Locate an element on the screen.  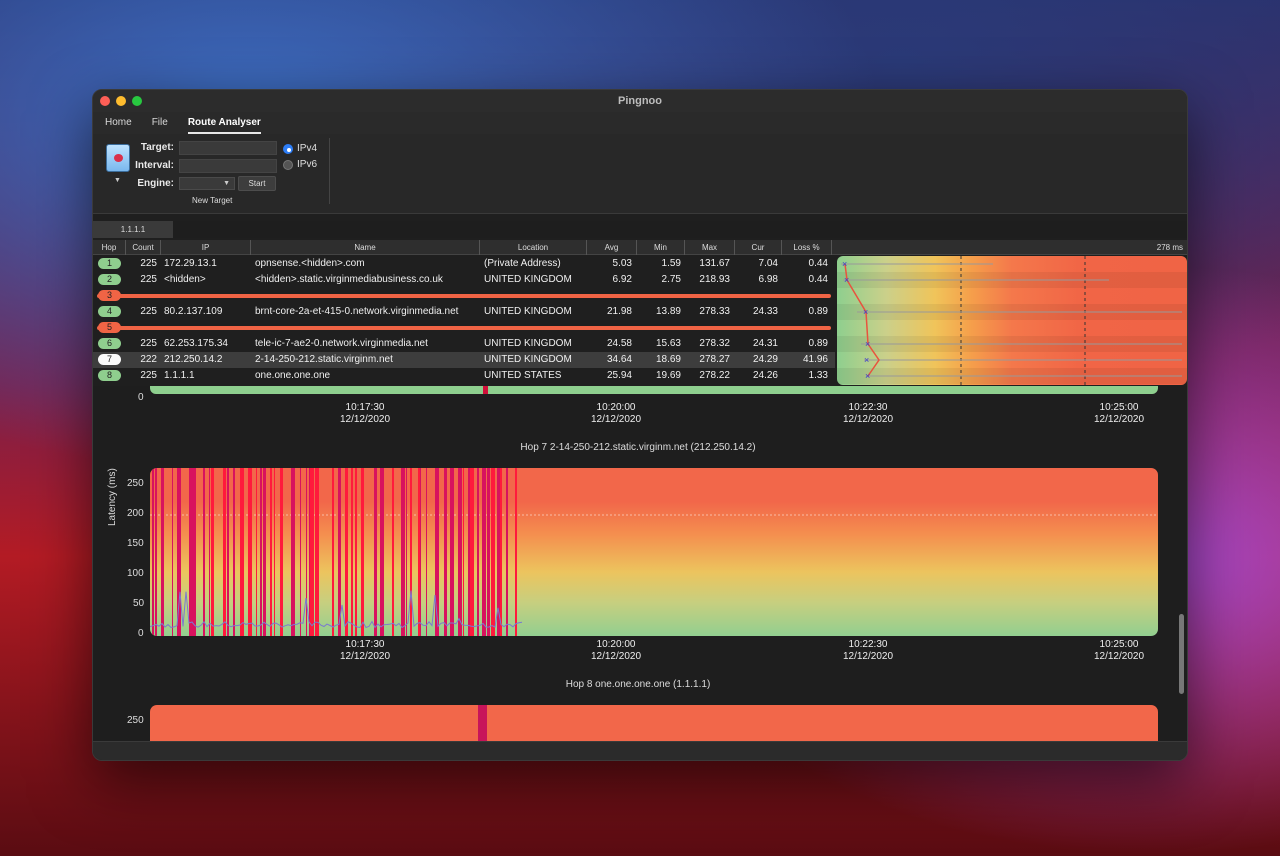
name-cell: one.one.one.one is located at coordinates (293, 375).